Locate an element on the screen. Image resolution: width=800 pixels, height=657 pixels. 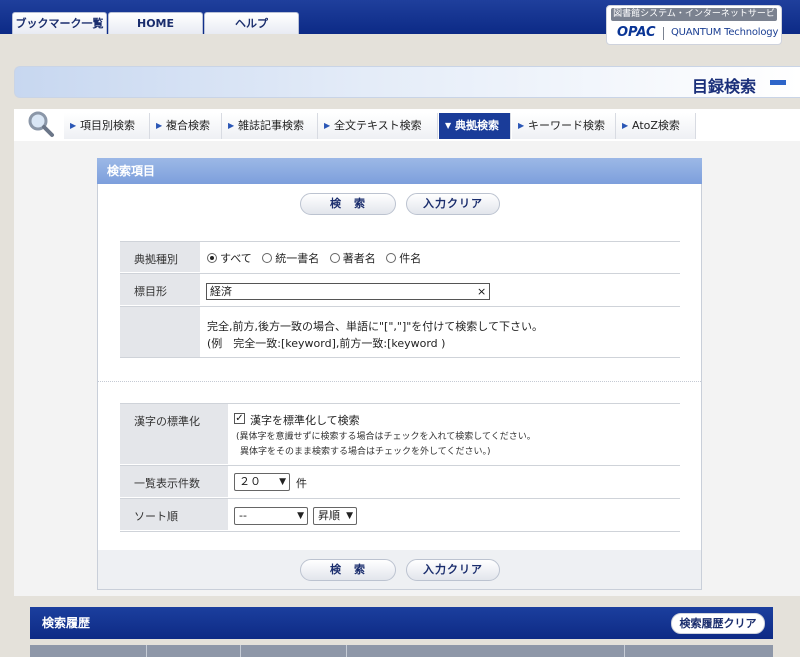
radio-uniform-title: 統一書名 is located at coordinates (290, 258).